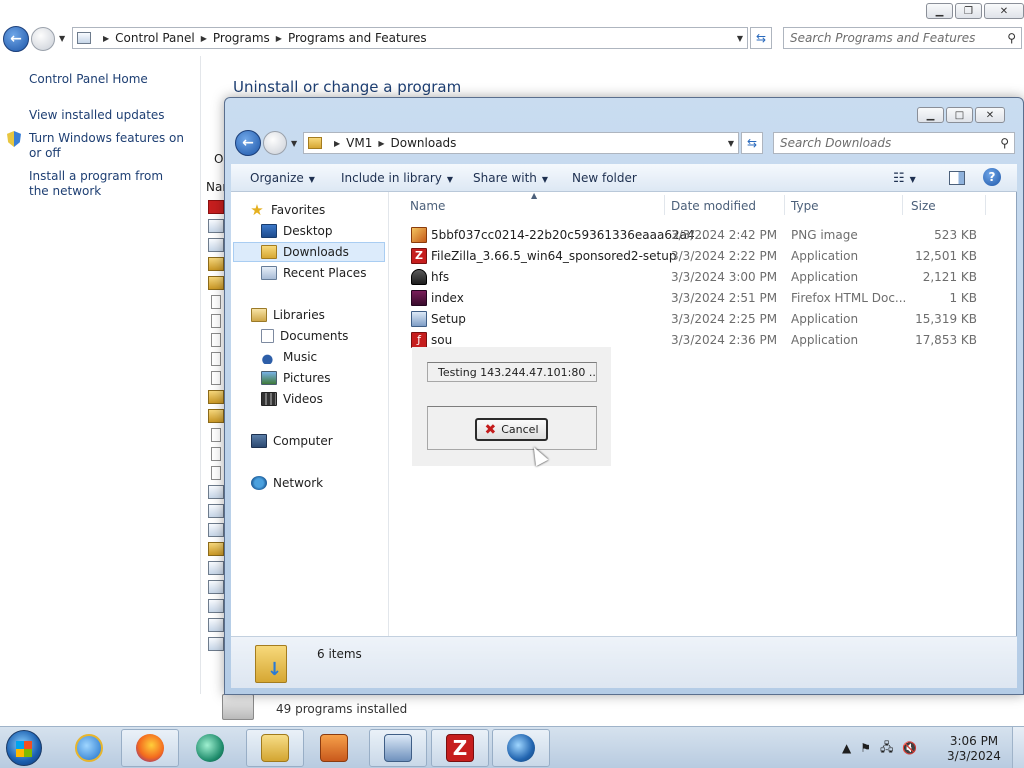  I want to click on nav-libraries: Libraries, so click(288, 315).